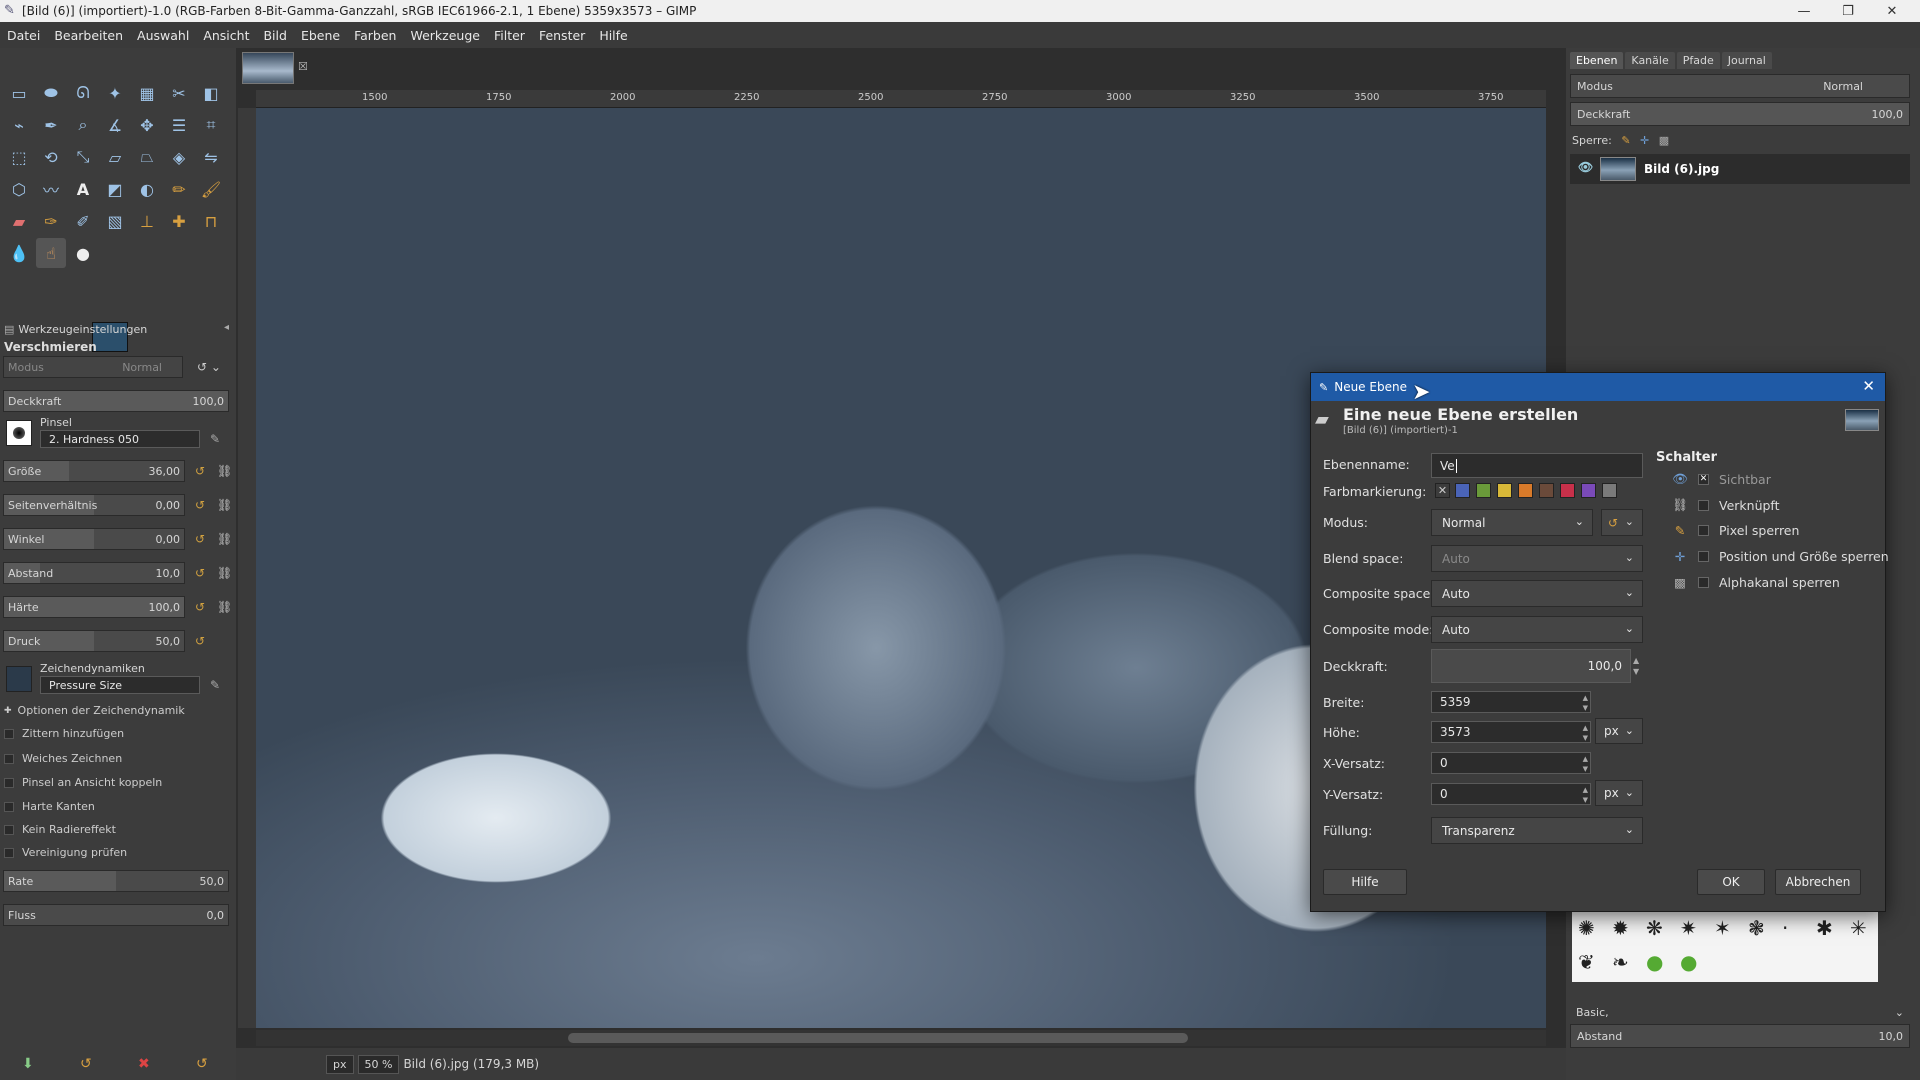 The width and height of the screenshot is (1920, 1080). I want to click on cage-icon: ⬡, so click(19, 189).